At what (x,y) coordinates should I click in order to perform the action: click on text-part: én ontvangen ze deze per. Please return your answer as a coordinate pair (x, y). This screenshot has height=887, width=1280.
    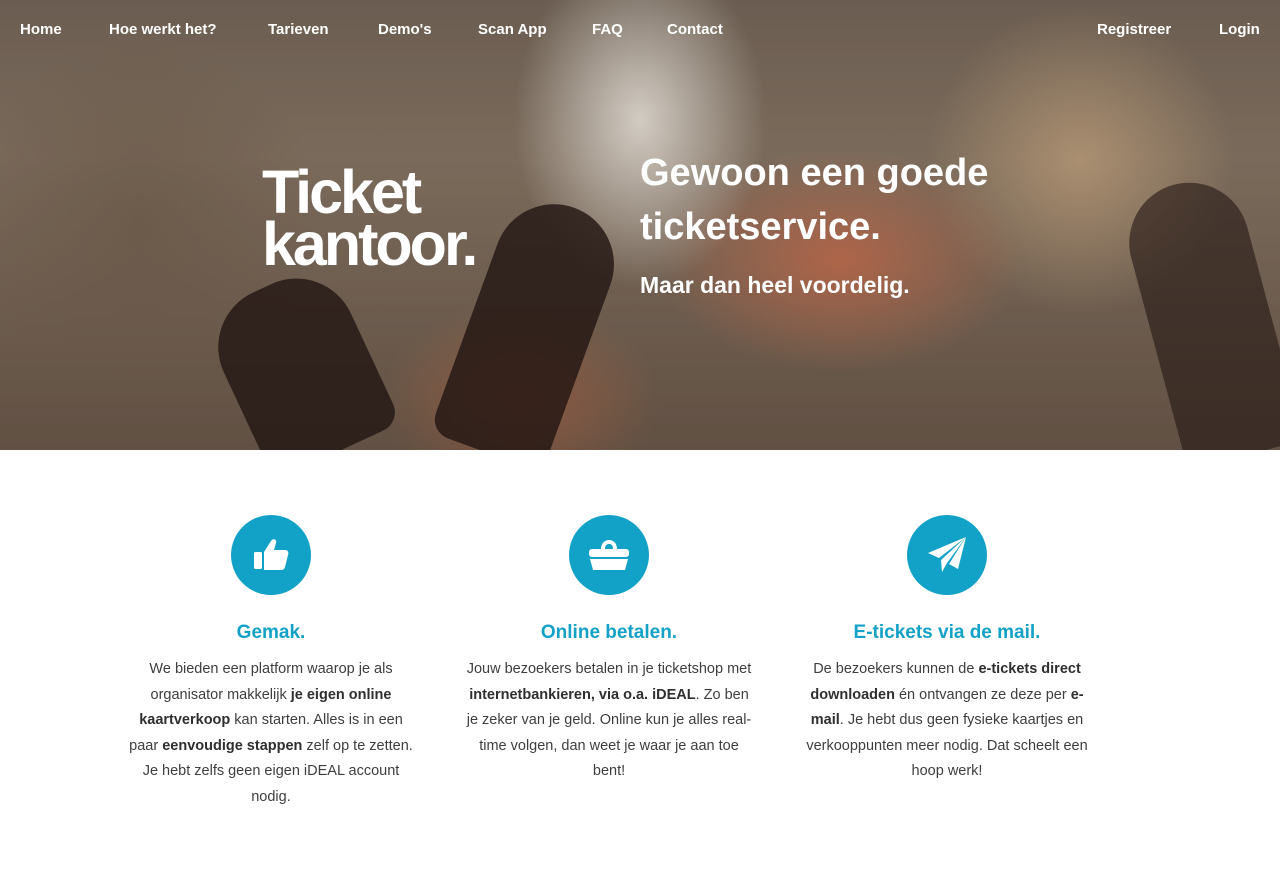
    Looking at the image, I should click on (982, 694).